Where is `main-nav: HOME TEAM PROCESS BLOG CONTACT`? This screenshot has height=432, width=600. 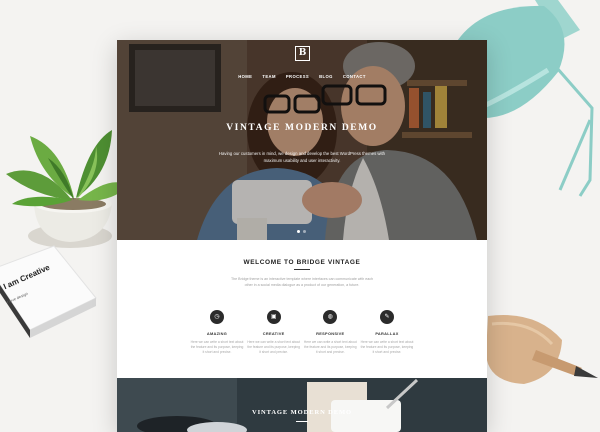
main-nav: HOME TEAM PROCESS BLOG CONTACT is located at coordinates (302, 76).